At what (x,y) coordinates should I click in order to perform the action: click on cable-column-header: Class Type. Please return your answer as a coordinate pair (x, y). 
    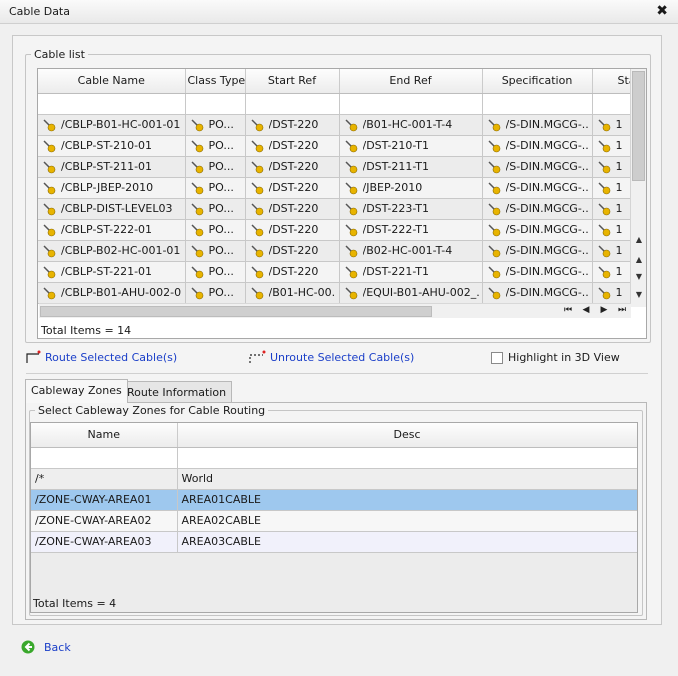
    Looking at the image, I should click on (215, 81).